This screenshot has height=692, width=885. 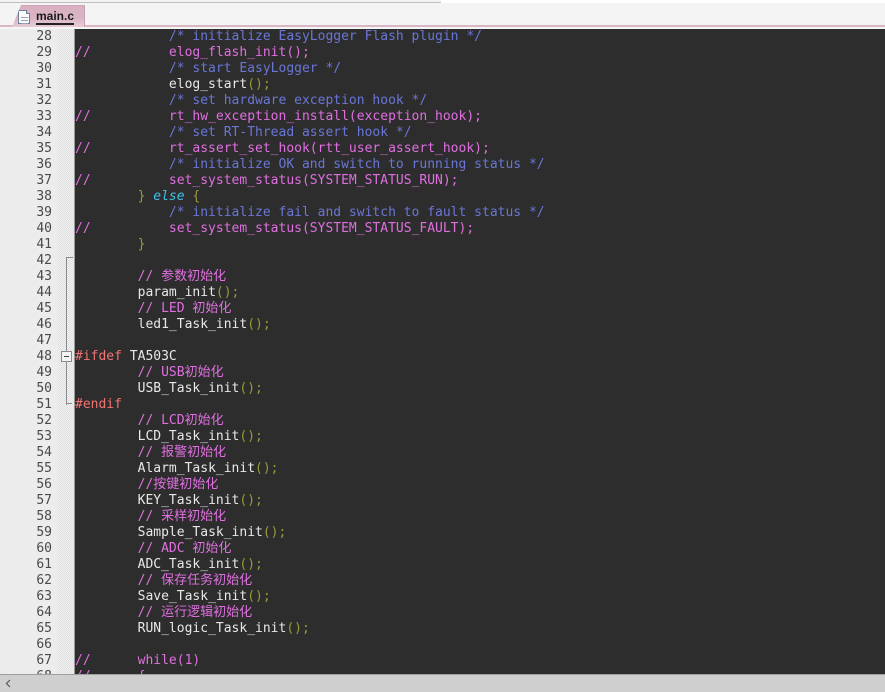 What do you see at coordinates (480, 325) in the screenshot?
I see `code-line: led1_Task_init();` at bounding box center [480, 325].